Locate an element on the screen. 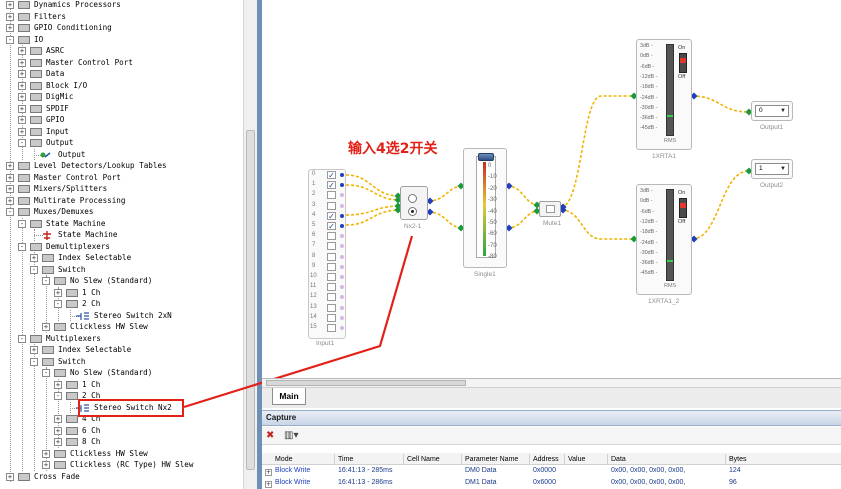 Image resolution: width=841 pixels, height=489 pixels. tree-item-multirate-processing: + Multirate Processing is located at coordinates (121, 201).